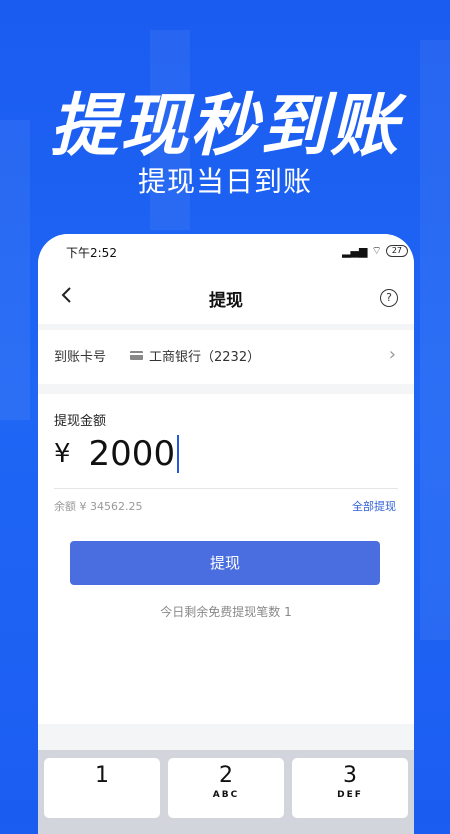 This screenshot has height=834, width=450. What do you see at coordinates (389, 298) in the screenshot?
I see `help-icon: ?` at bounding box center [389, 298].